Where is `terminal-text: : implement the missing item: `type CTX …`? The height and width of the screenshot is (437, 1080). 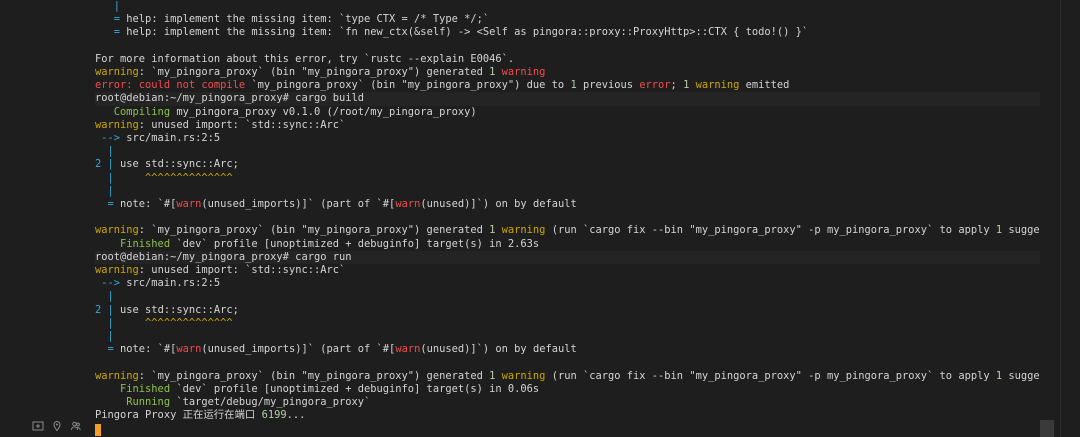
terminal-text: : implement the missing item: `type CTX … is located at coordinates (320, 19).